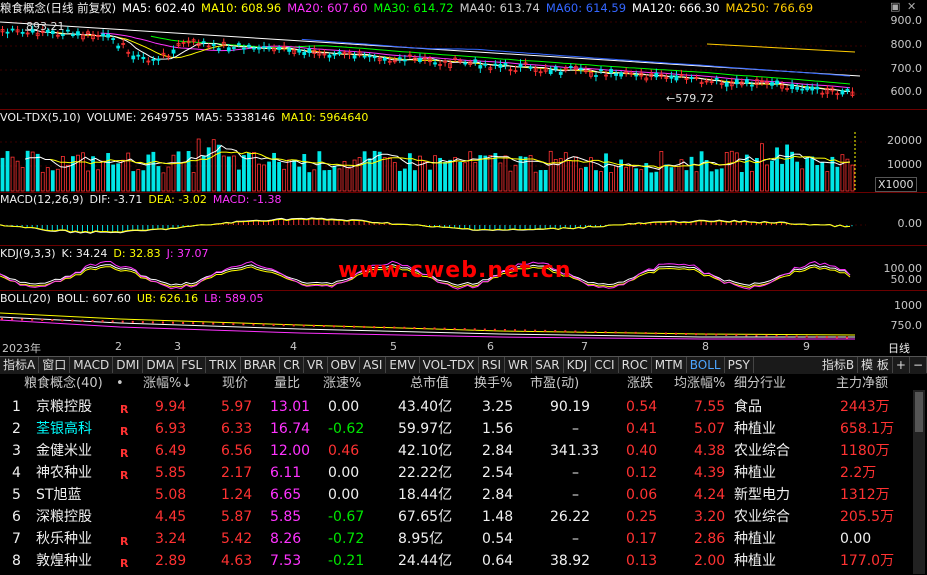 The image size is (927, 575). Describe the element at coordinates (635, 365) in the screenshot. I see `indicator-tab: ROC` at that location.